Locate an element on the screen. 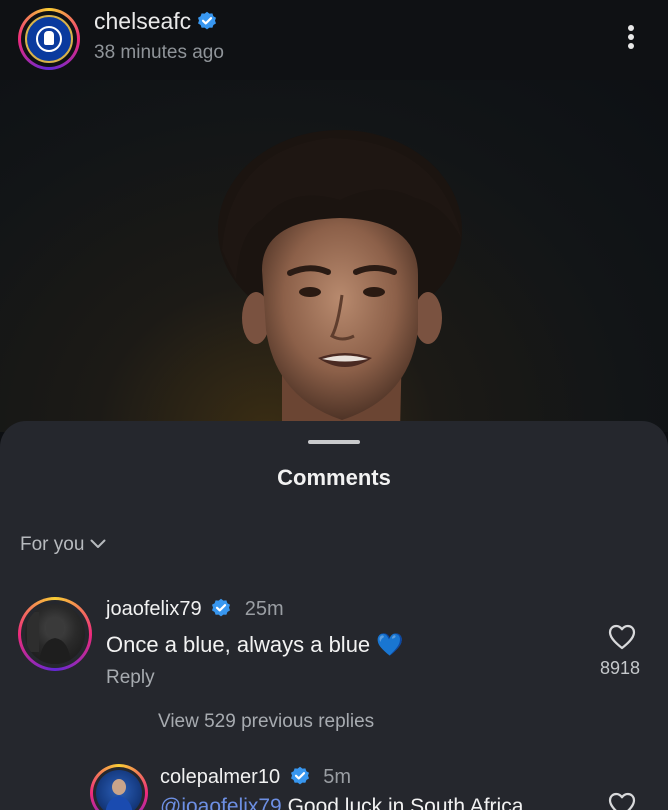 The width and height of the screenshot is (668, 810). comment-text: Good luck in South Africa is located at coordinates (402, 802).